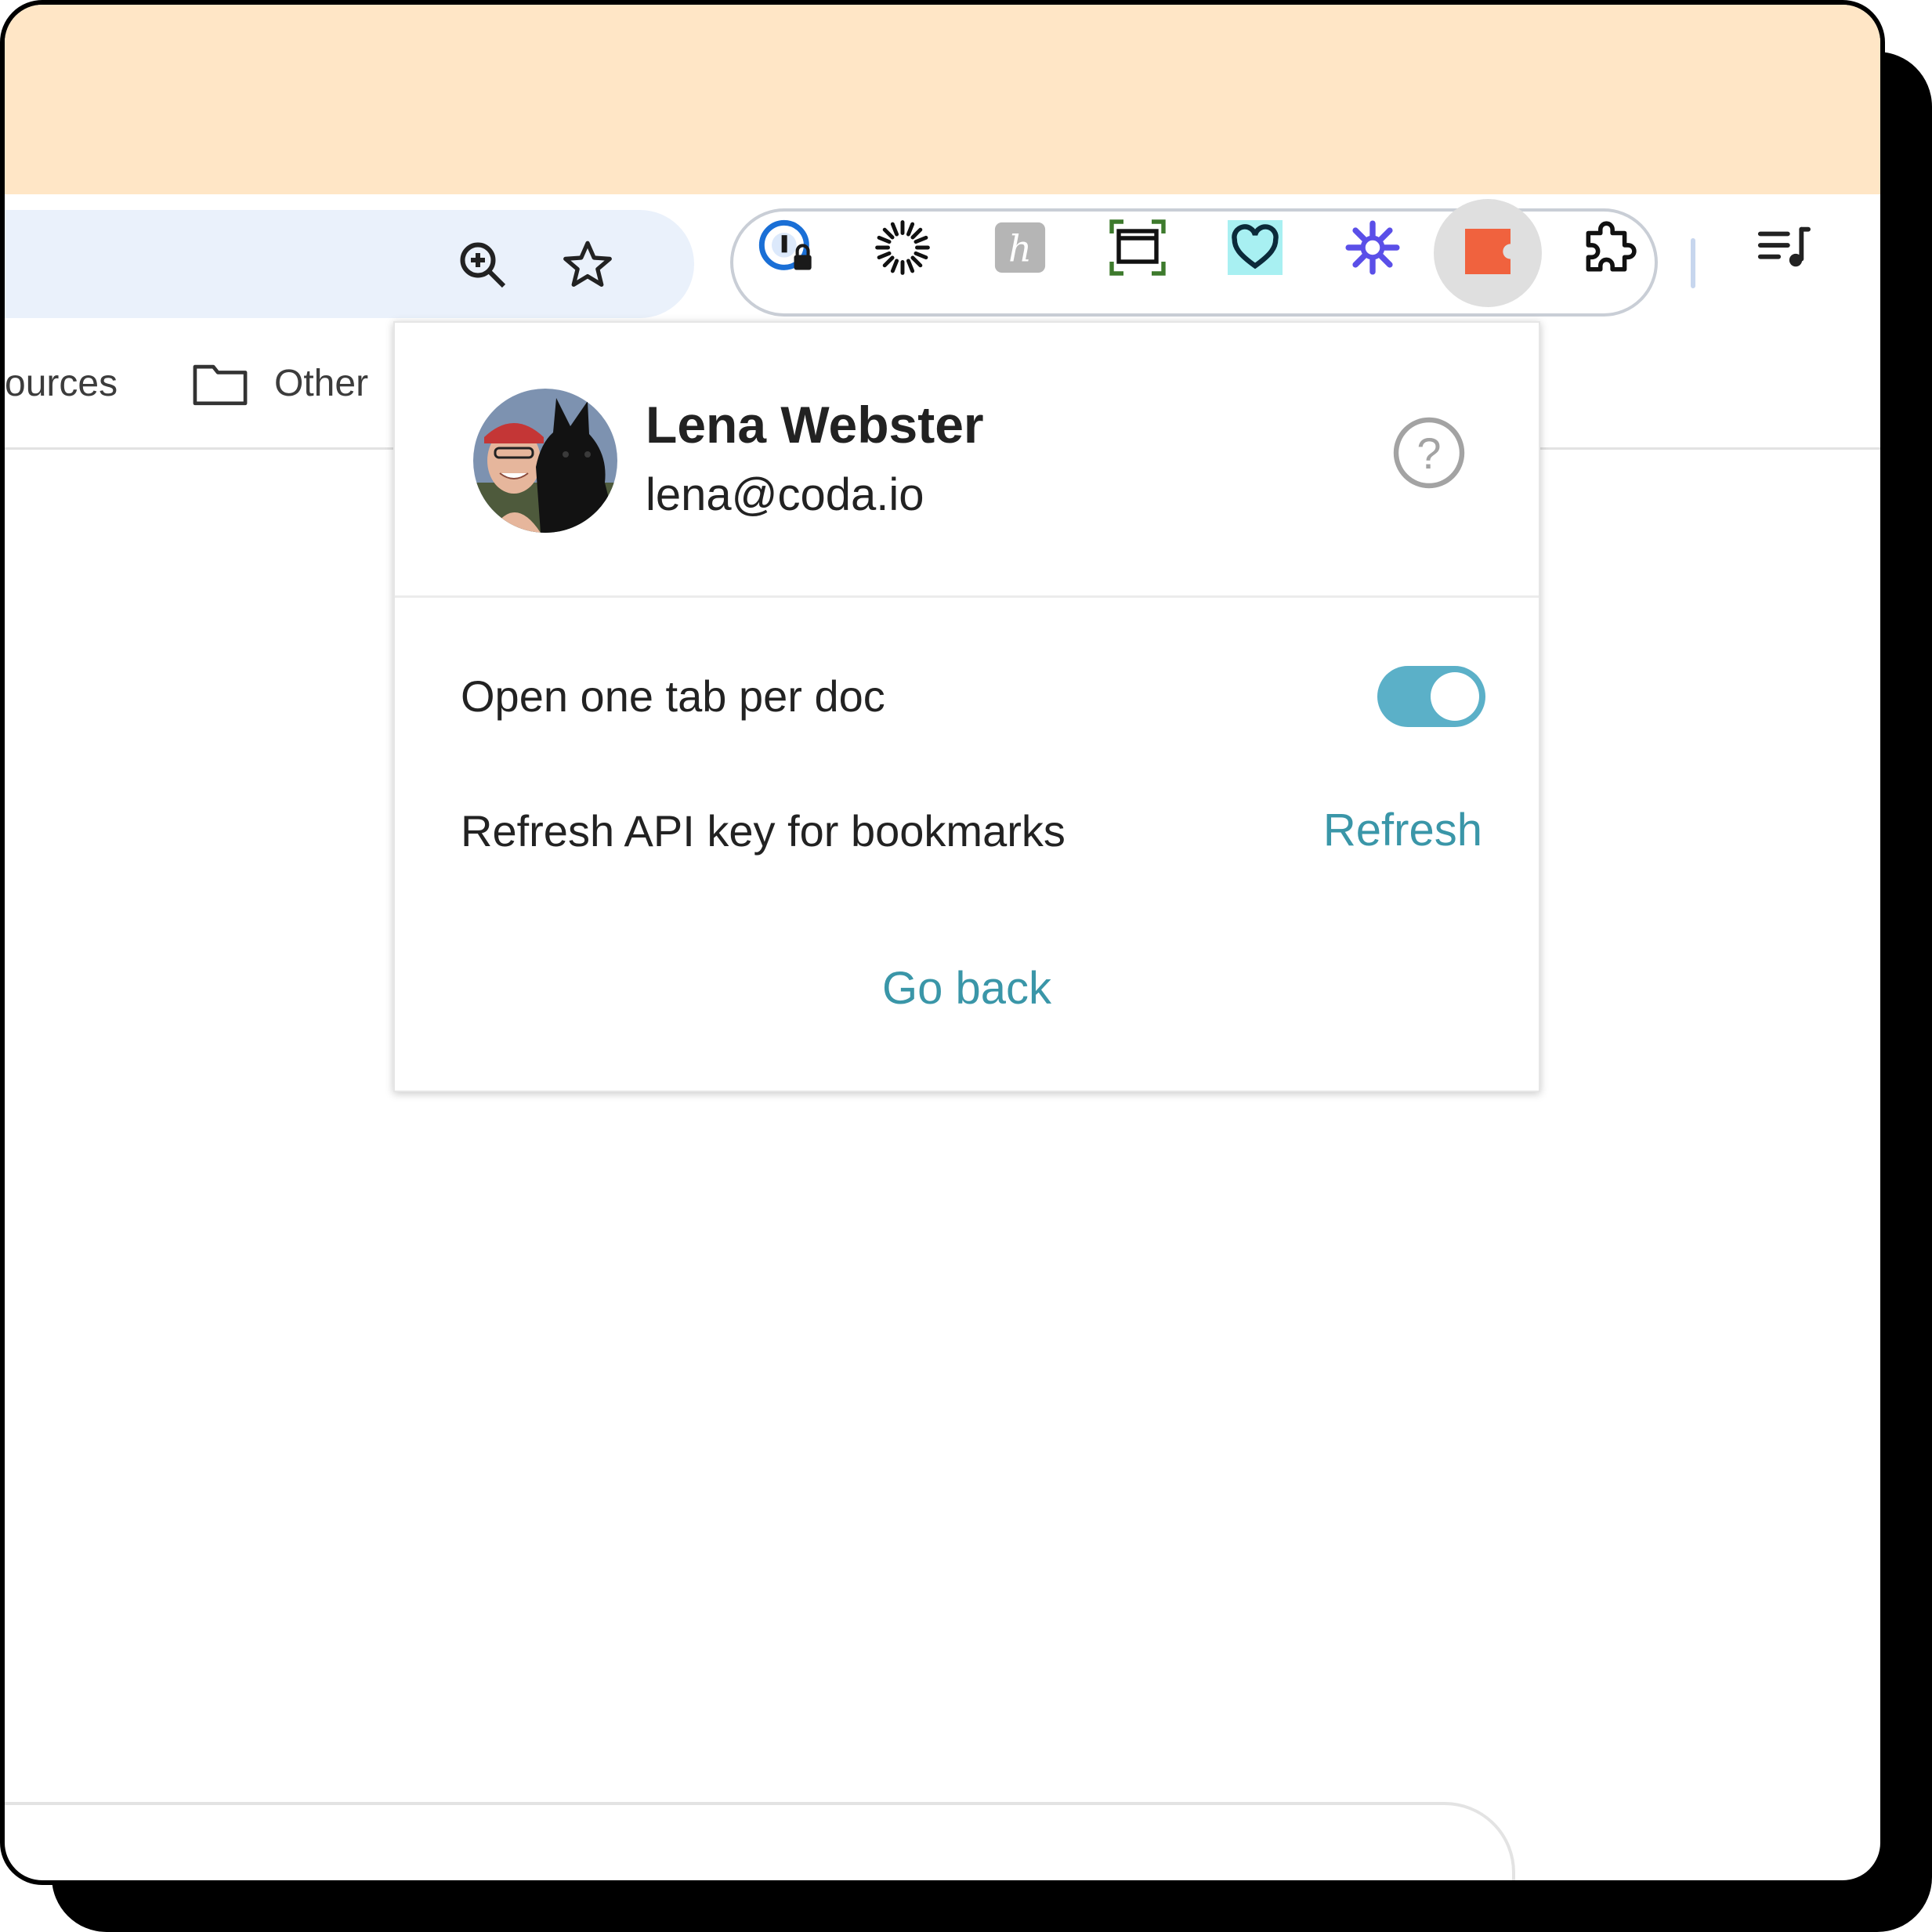 Image resolution: width=1932 pixels, height=1932 pixels. What do you see at coordinates (760, 1841) in the screenshot?
I see `page-card` at bounding box center [760, 1841].